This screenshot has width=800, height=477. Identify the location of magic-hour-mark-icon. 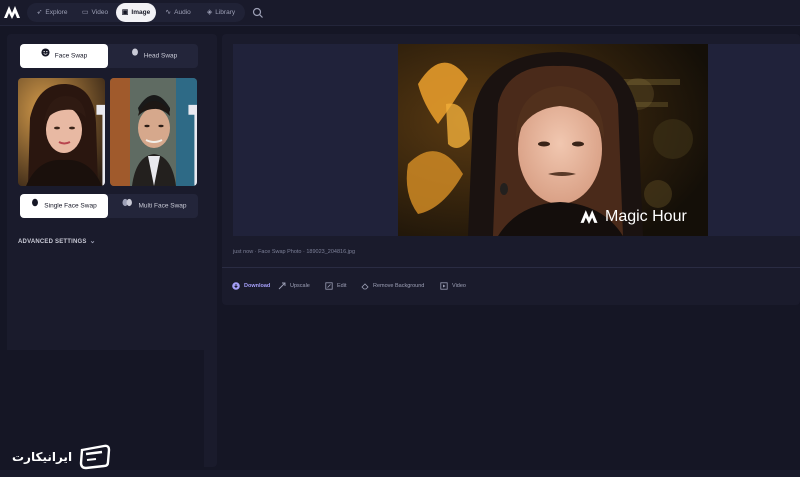
(589, 217).